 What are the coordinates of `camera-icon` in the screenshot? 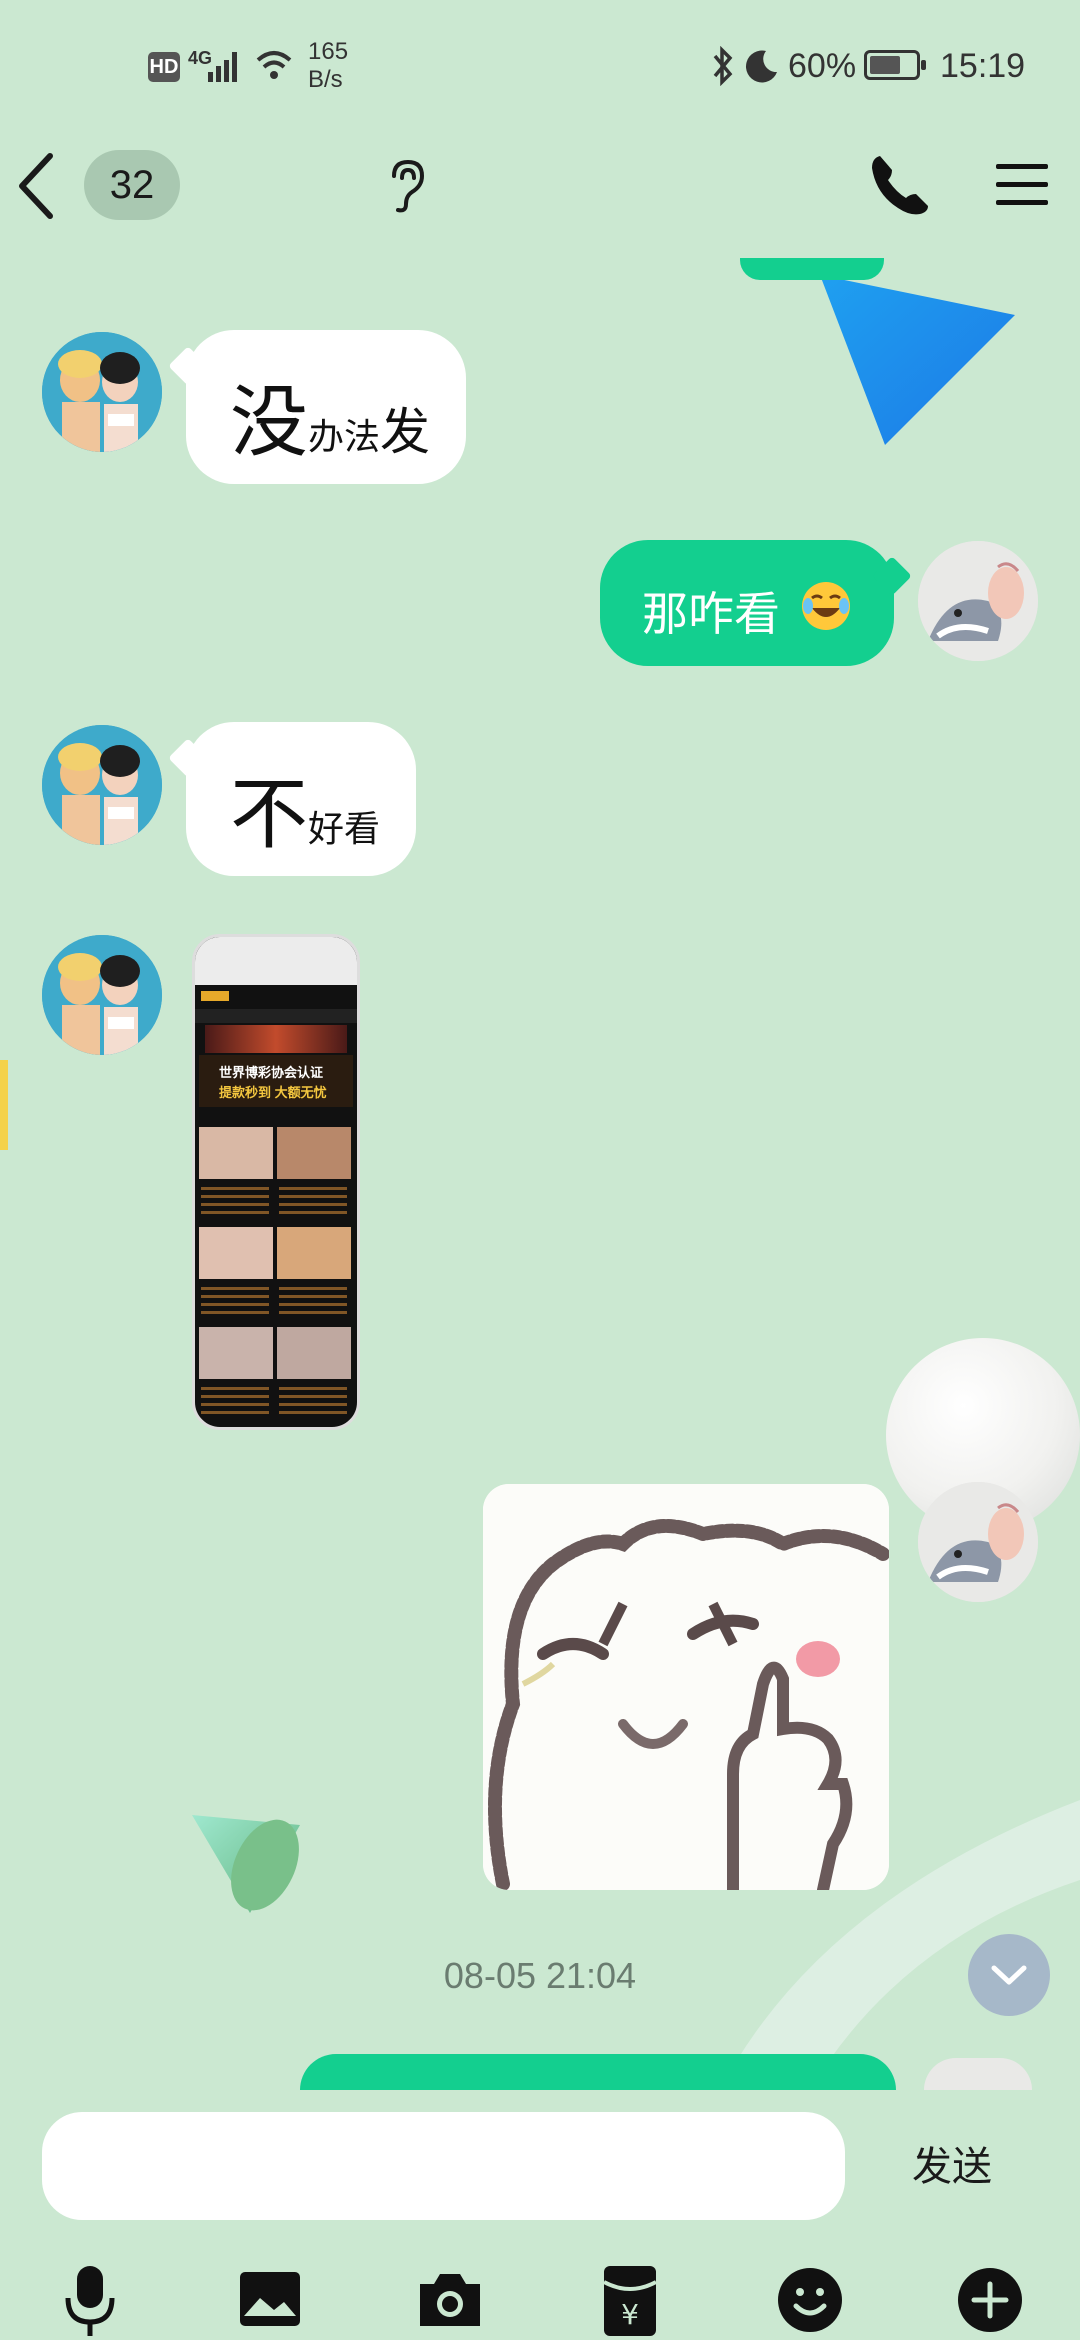 It's located at (450, 2300).